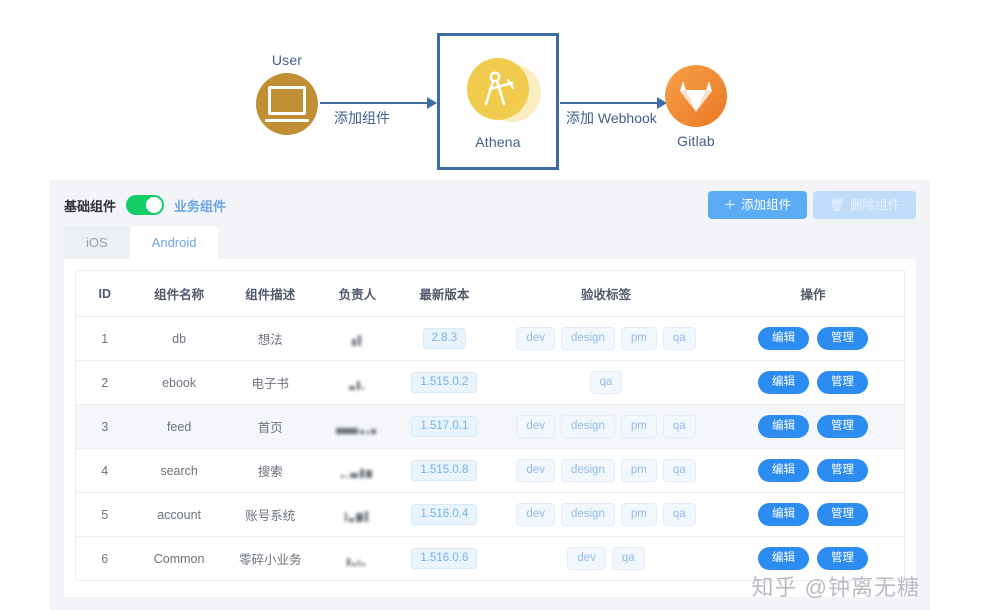  Describe the element at coordinates (270, 382) in the screenshot. I see `cell-component-desc: 电子书` at that location.